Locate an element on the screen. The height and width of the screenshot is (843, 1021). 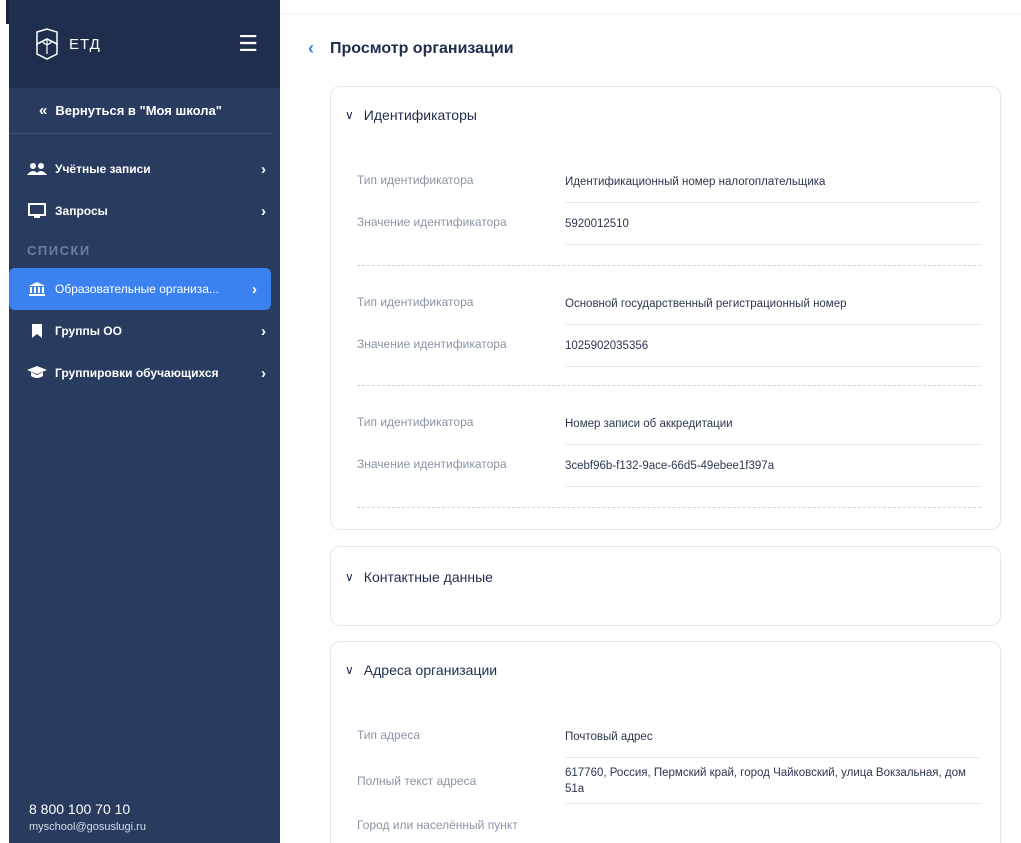
contacts-card-header: ∨ Контактные данные is located at coordinates (419, 577).